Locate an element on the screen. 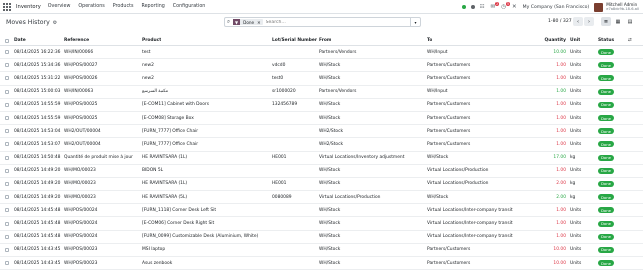 Image resolution: width=643 pixels, height=276 pixels. tools-icon: ✕ is located at coordinates (514, 7).